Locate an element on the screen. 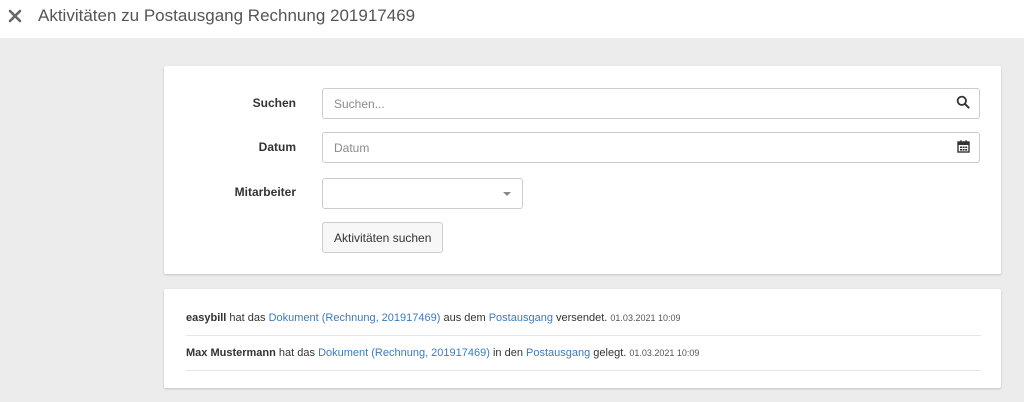  calendar-icon is located at coordinates (965, 148).